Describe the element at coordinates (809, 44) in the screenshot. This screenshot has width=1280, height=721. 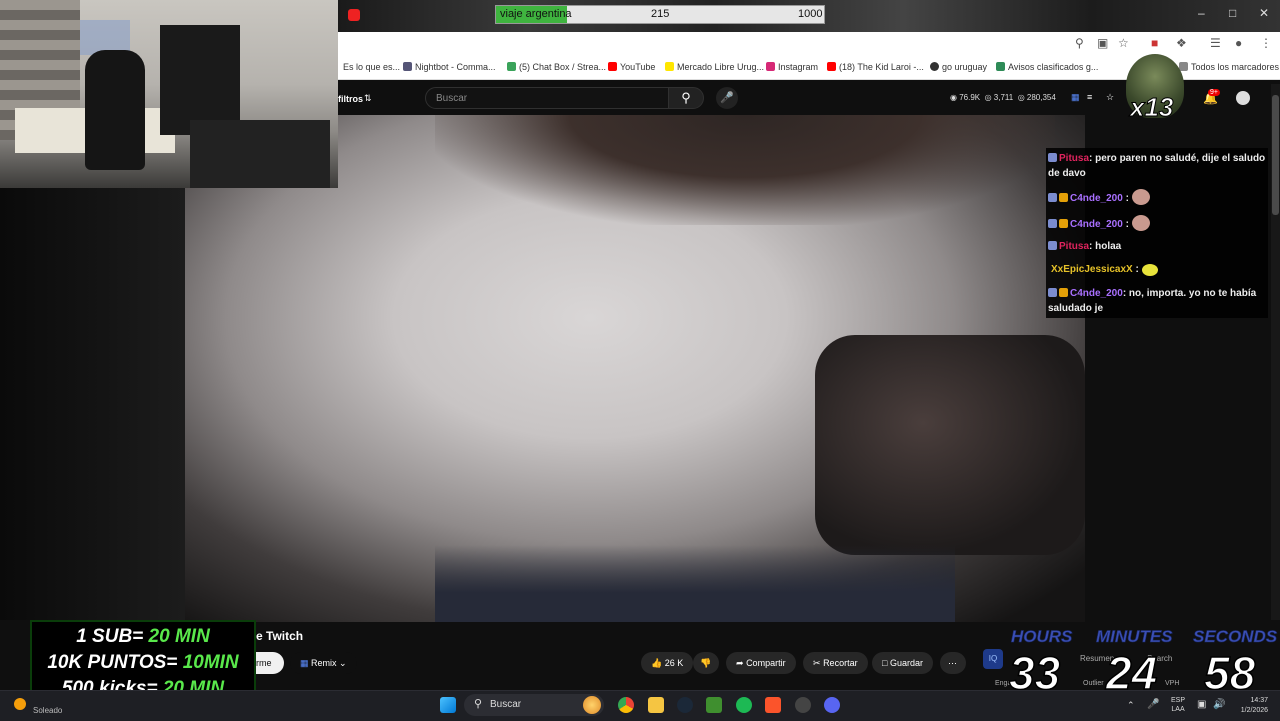
I see `address-bar-row: ⚲ ▣ ☆ ■ ❖ ☰ ● ⋮` at that location.